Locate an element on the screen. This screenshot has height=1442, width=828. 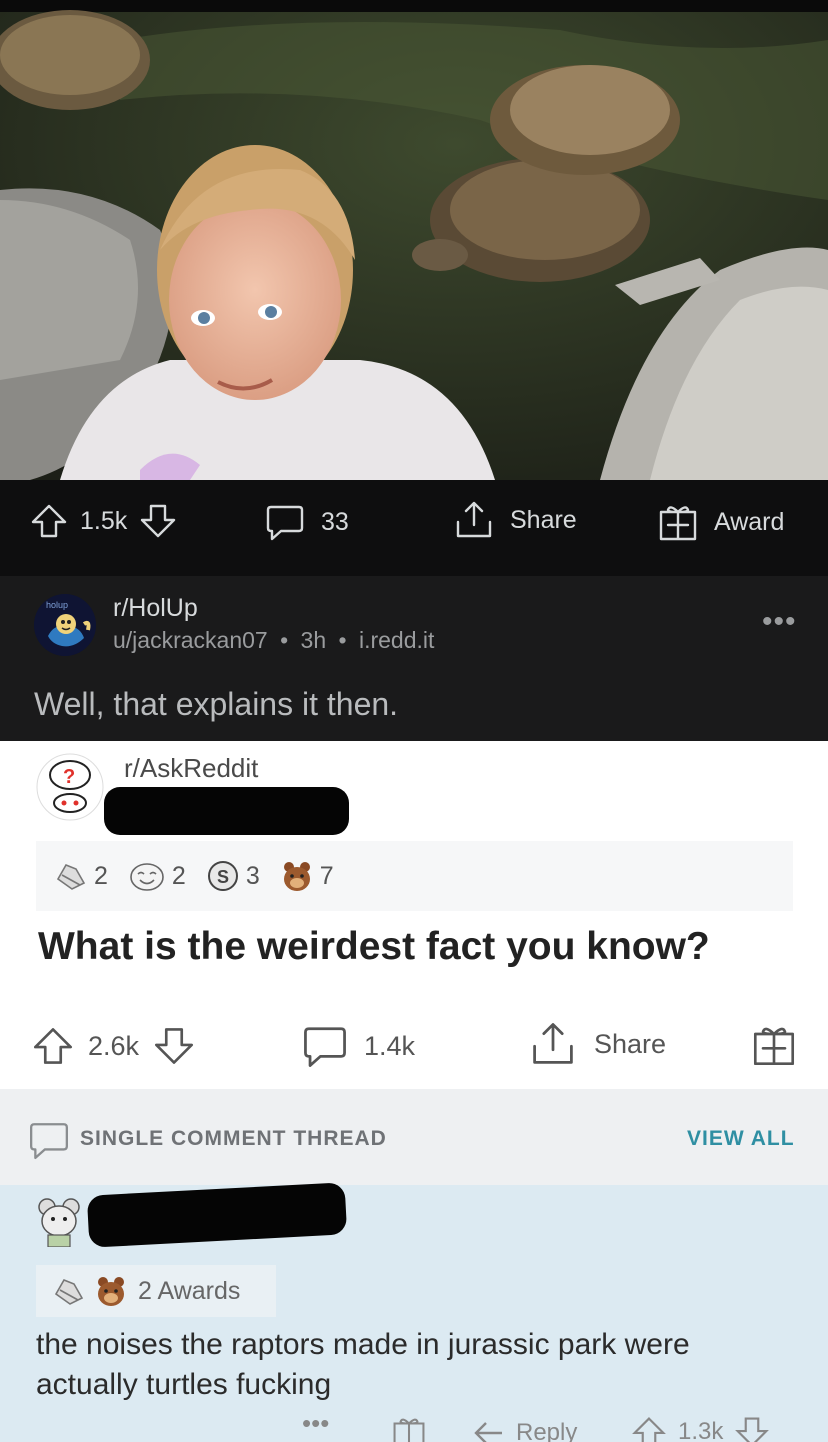
award-item: S 3 is located at coordinates (233, 876).